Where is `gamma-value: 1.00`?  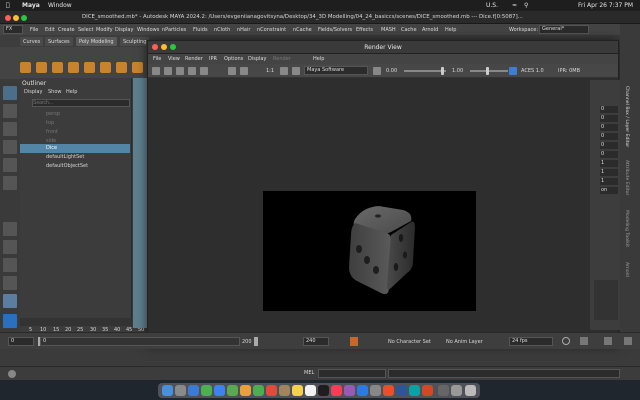
gamma-value: 1.00 is located at coordinates (457, 71).